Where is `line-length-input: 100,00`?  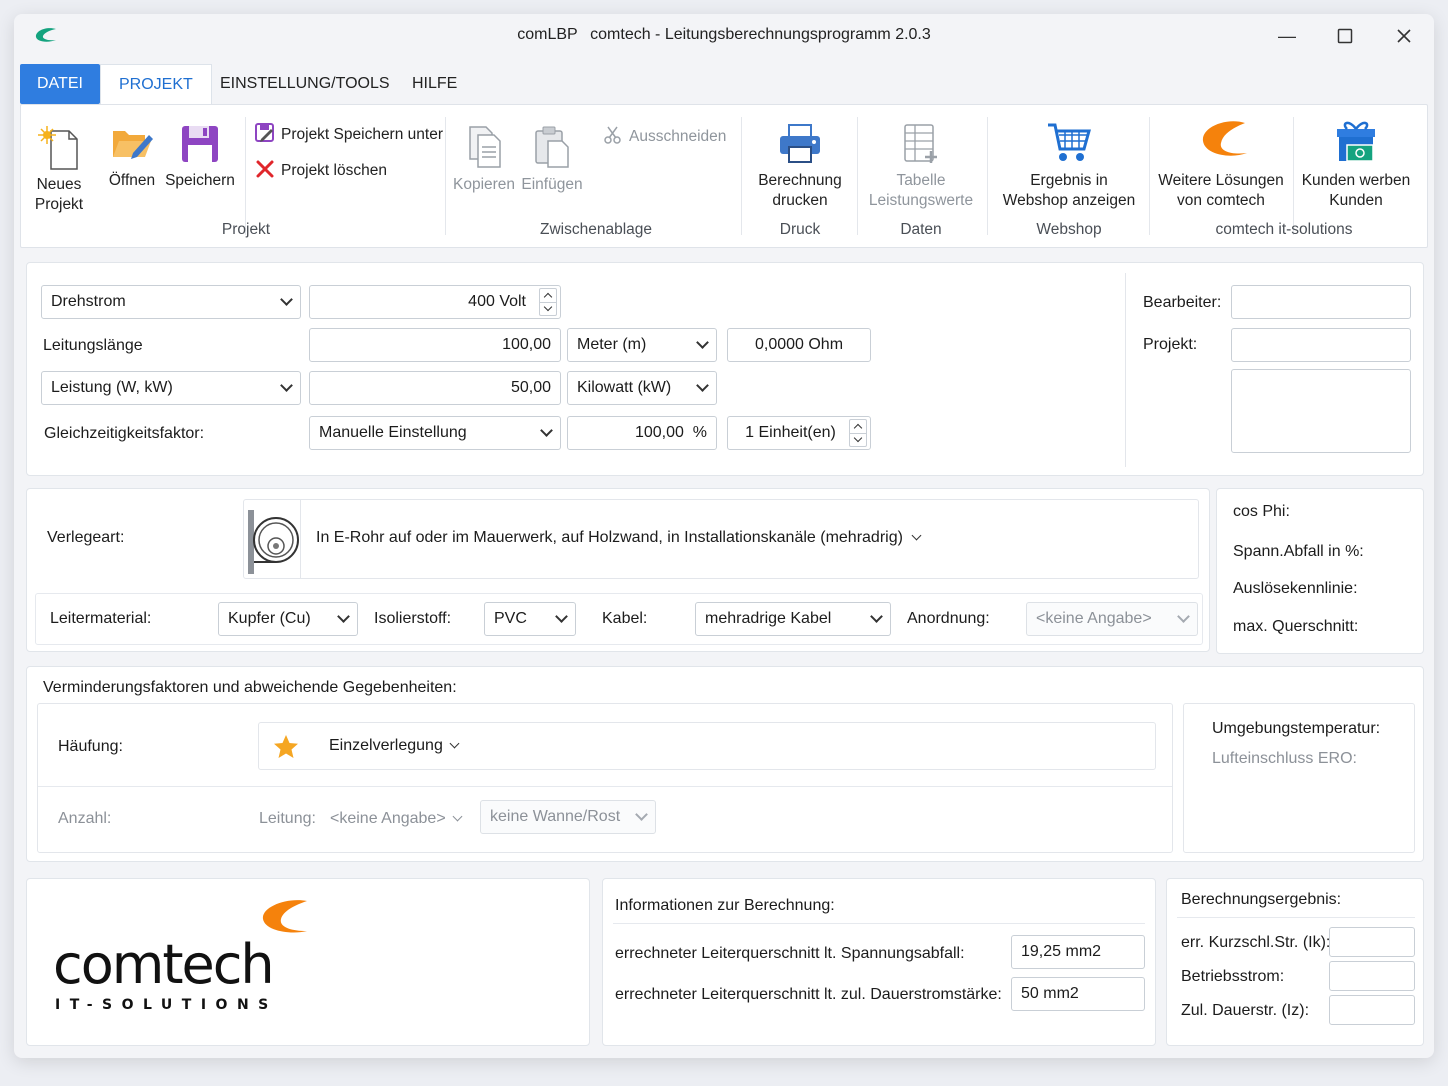
line-length-input: 100,00 is located at coordinates (435, 345).